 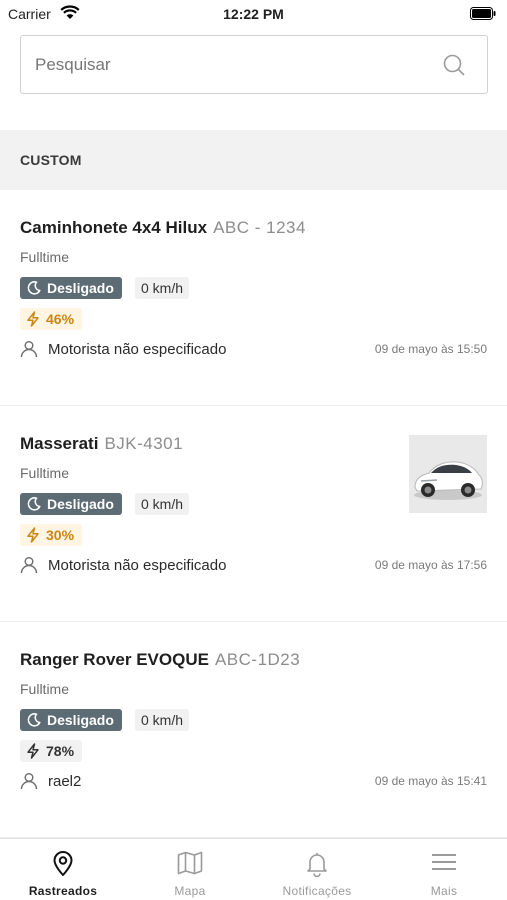 What do you see at coordinates (454, 65) in the screenshot?
I see `search-icon` at bounding box center [454, 65].